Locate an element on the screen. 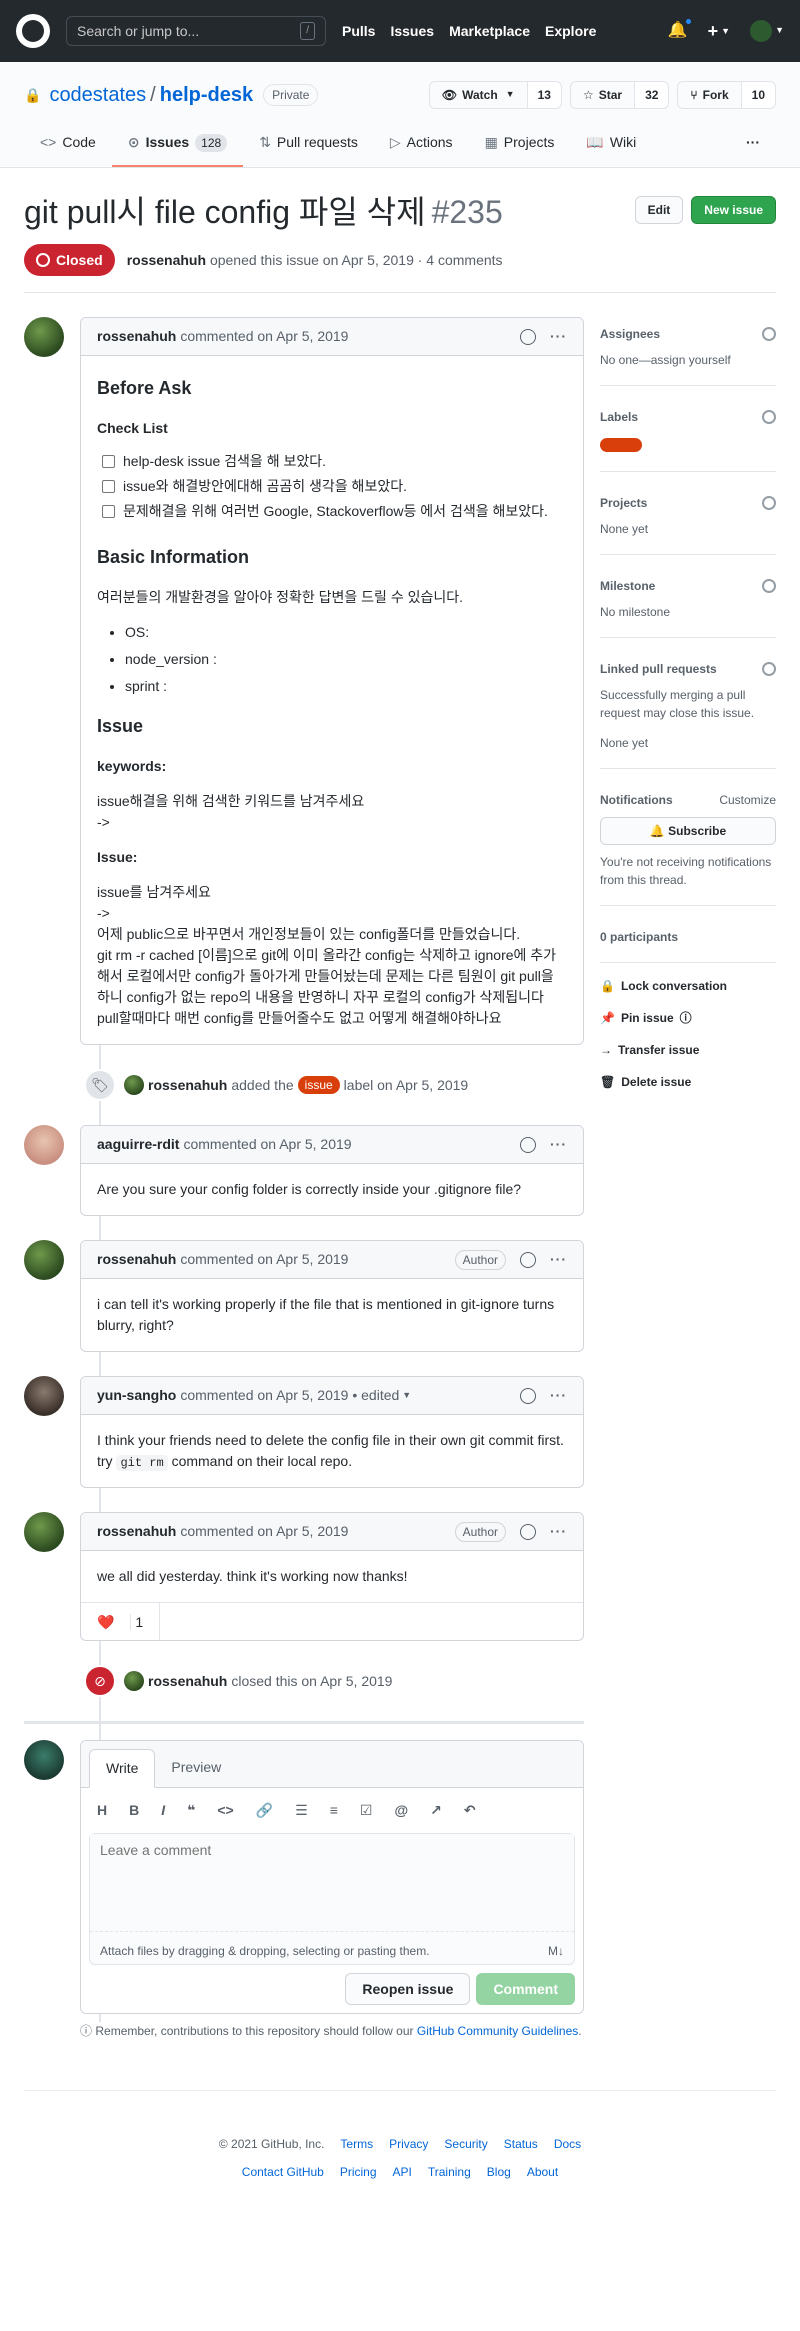 This screenshot has height=2331, width=800. comment-button: Comment is located at coordinates (525, 1989).